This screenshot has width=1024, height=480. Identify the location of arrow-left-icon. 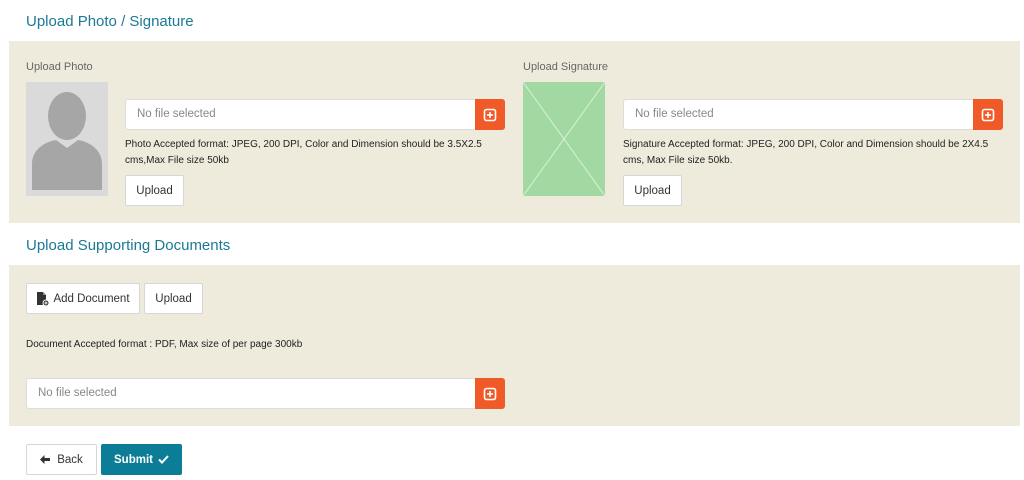
(45, 459).